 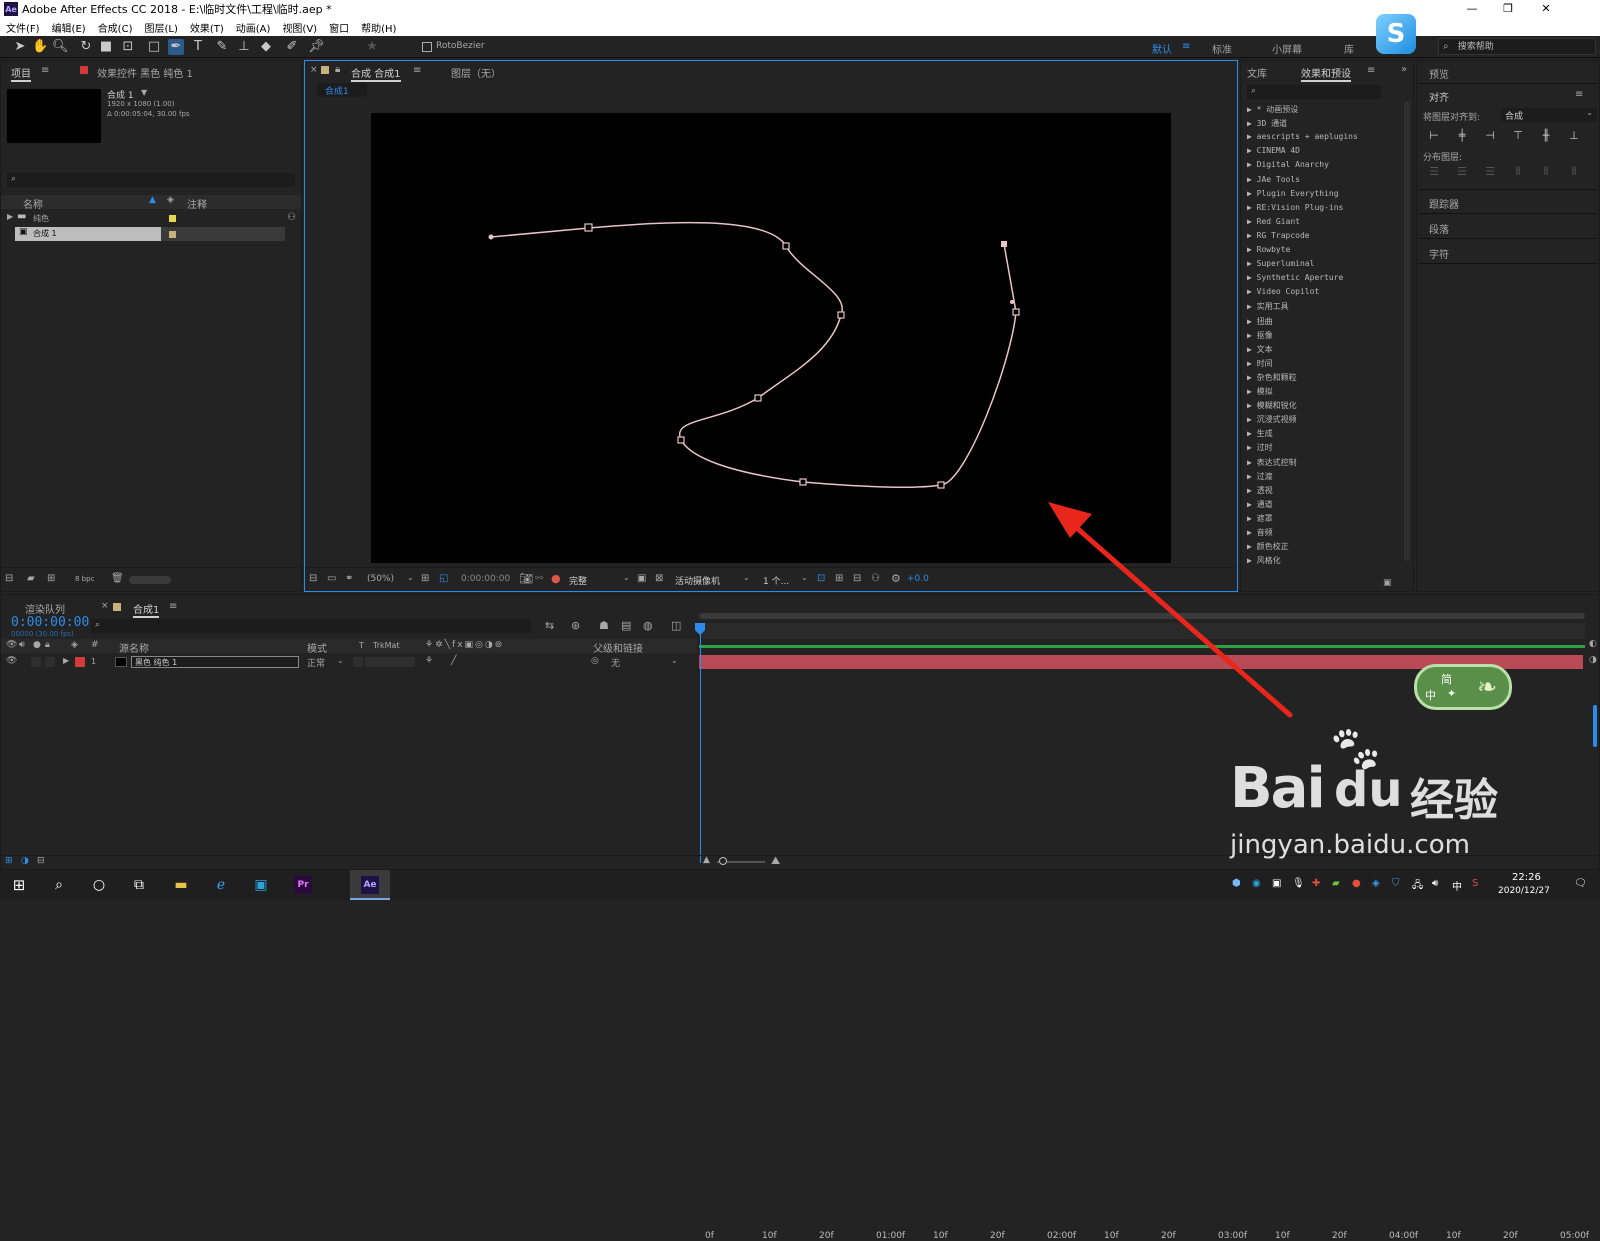 What do you see at coordinates (1574, 136) in the screenshot?
I see `align-bottom-icon: ⊥` at bounding box center [1574, 136].